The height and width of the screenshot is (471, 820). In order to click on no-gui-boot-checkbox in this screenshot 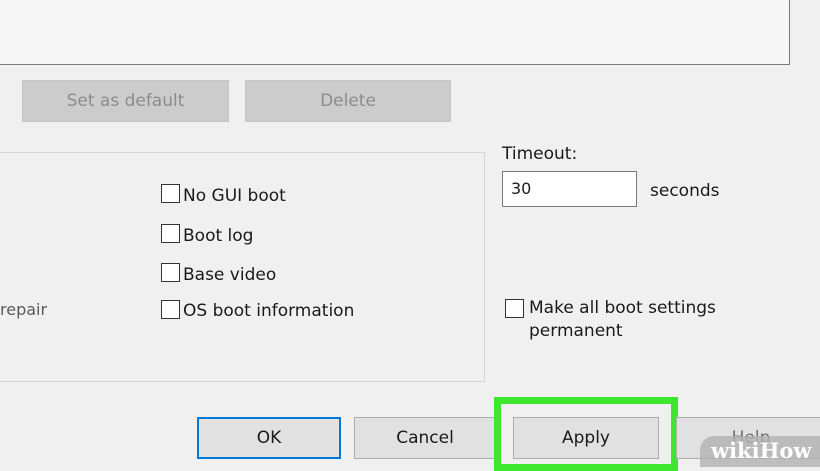, I will do `click(170, 193)`.